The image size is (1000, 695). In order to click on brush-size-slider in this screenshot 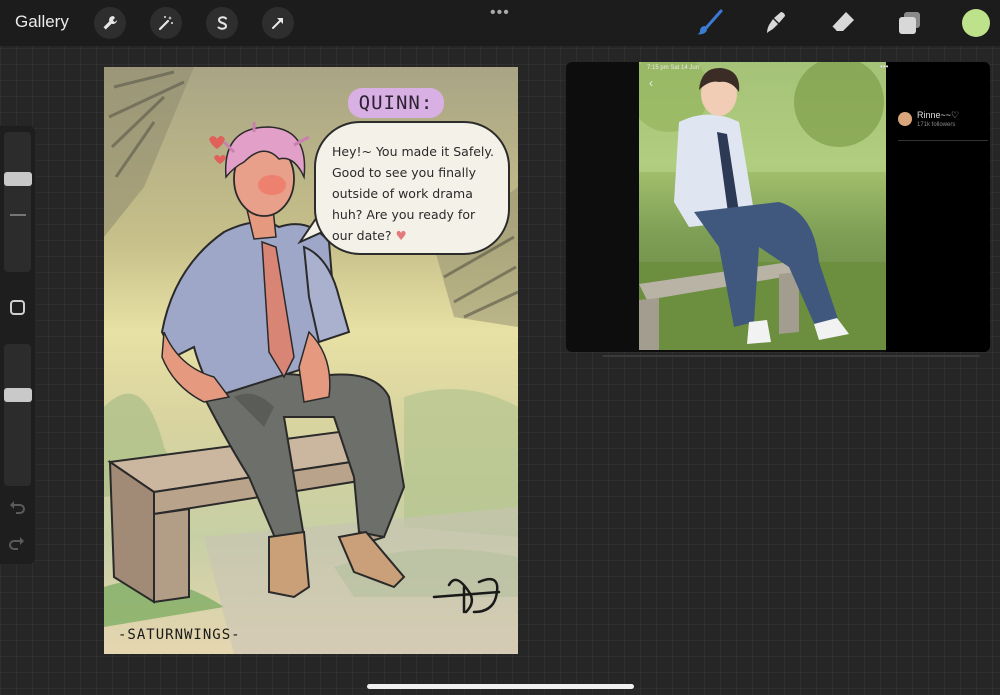, I will do `click(17, 202)`.